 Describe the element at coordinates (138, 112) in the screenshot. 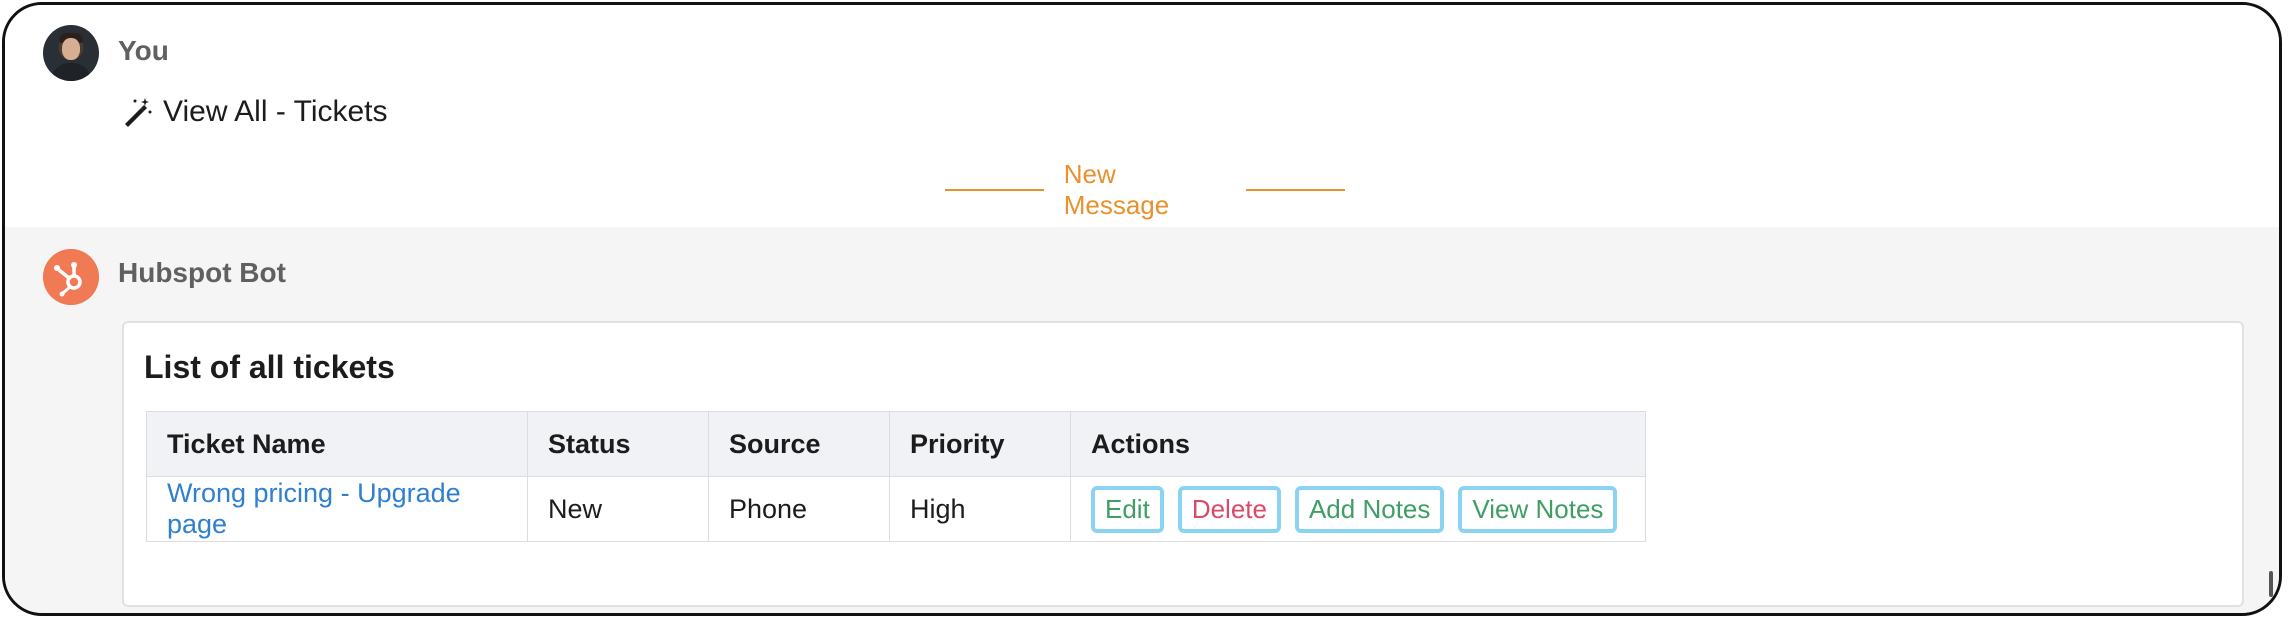

I see `magic-wand-icon` at that location.